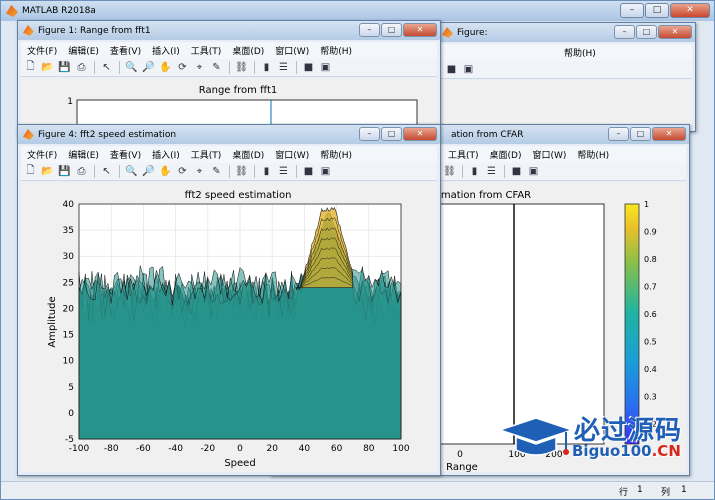  I want to click on figure-cfar-close-button: ✕, so click(669, 134).